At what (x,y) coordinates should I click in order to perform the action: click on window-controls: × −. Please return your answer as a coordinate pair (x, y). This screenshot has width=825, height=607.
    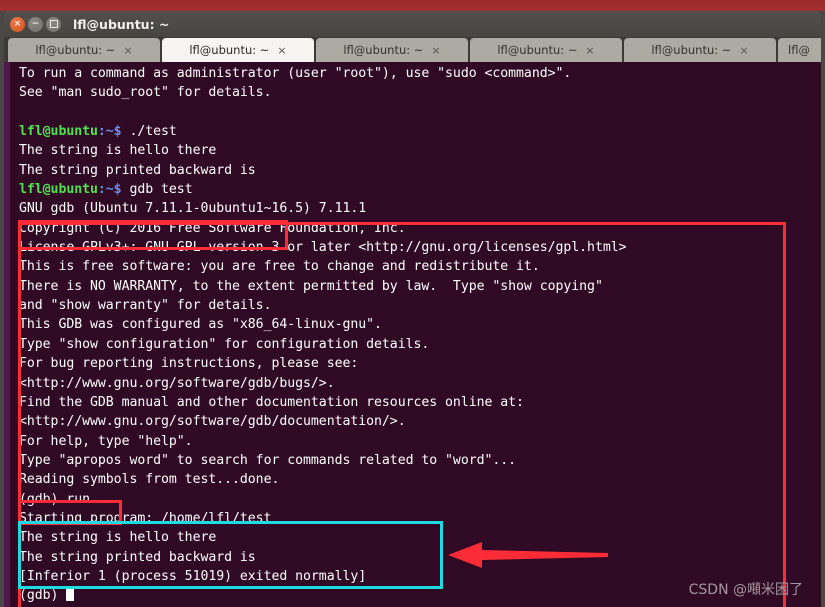
    Looking at the image, I should click on (35, 24).